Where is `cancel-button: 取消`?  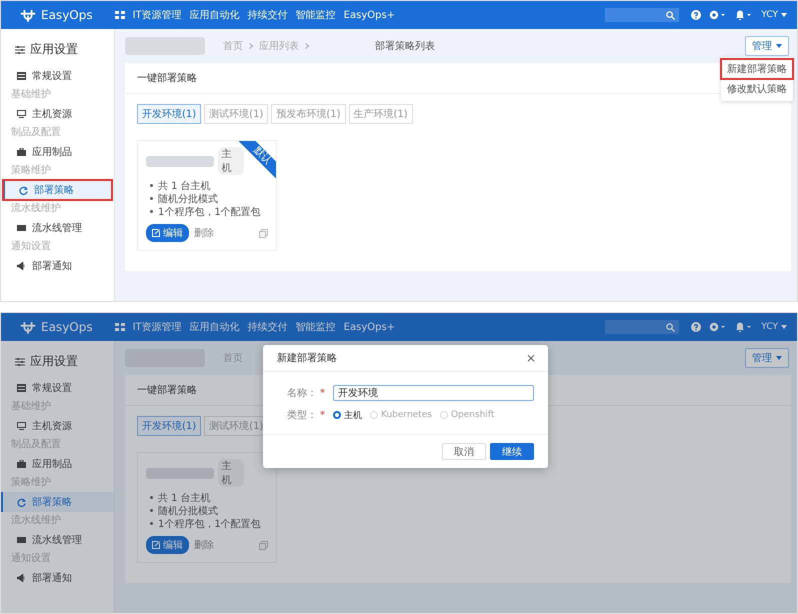
cancel-button: 取消 is located at coordinates (464, 451).